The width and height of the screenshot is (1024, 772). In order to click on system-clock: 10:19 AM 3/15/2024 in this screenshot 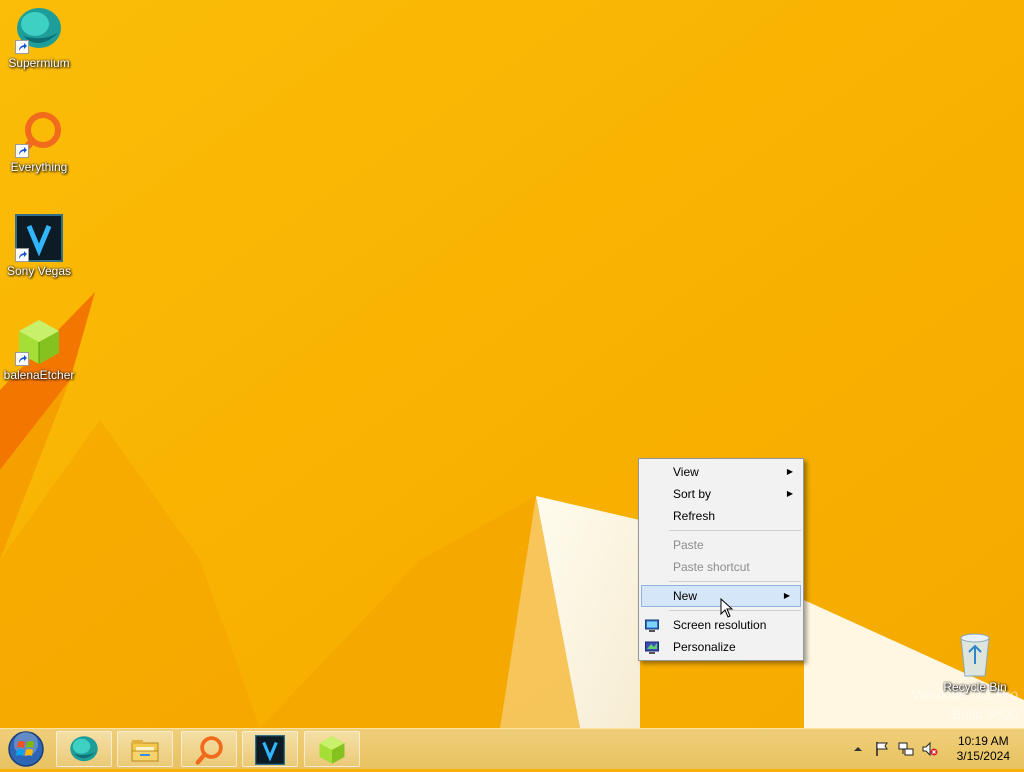, I will do `click(983, 749)`.